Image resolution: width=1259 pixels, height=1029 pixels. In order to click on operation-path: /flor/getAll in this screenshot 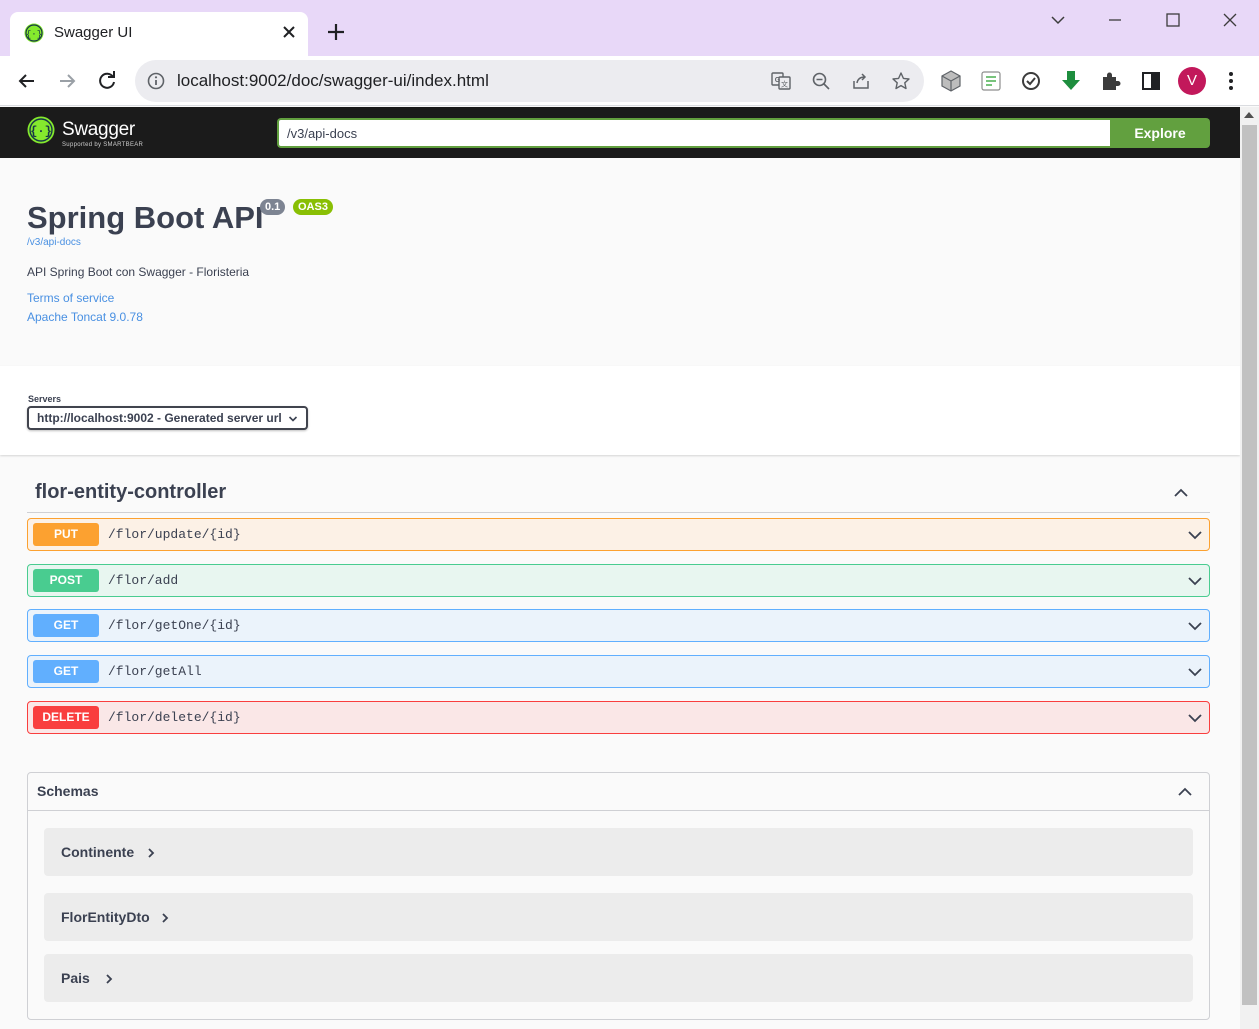, I will do `click(155, 671)`.